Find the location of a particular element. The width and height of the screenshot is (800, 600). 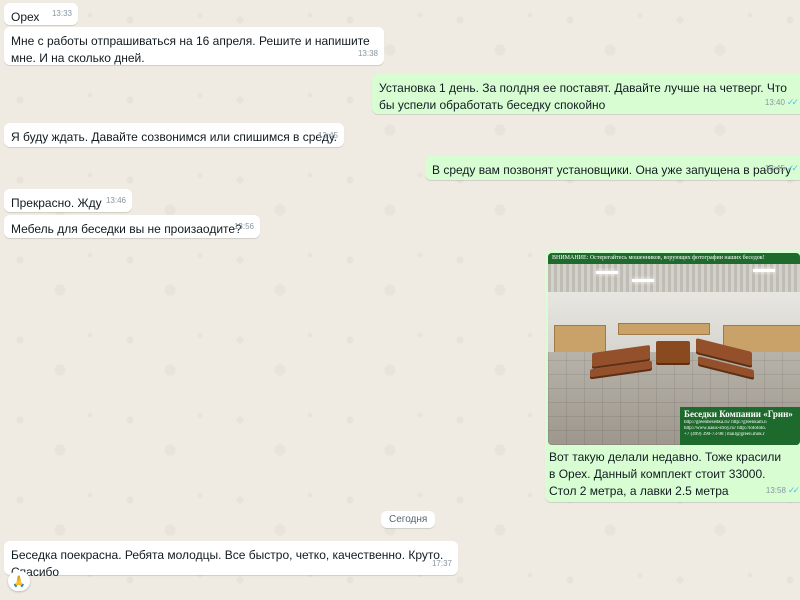

photo-table is located at coordinates (673, 352).